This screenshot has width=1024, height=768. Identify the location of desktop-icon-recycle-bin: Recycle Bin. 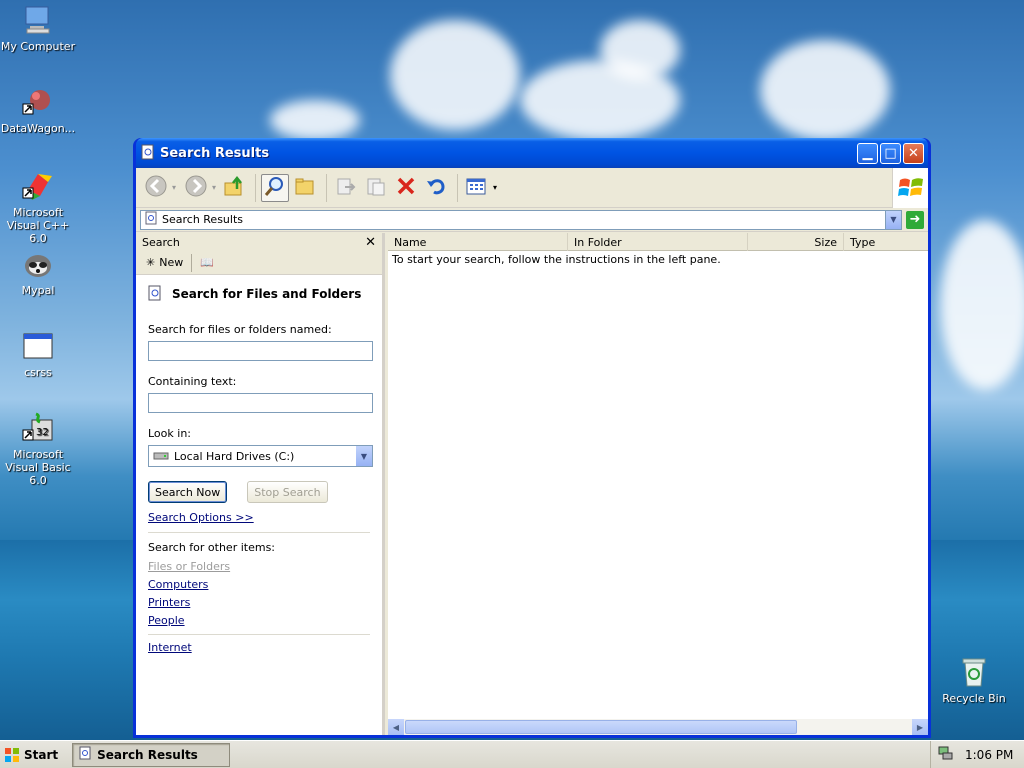
(974, 680).